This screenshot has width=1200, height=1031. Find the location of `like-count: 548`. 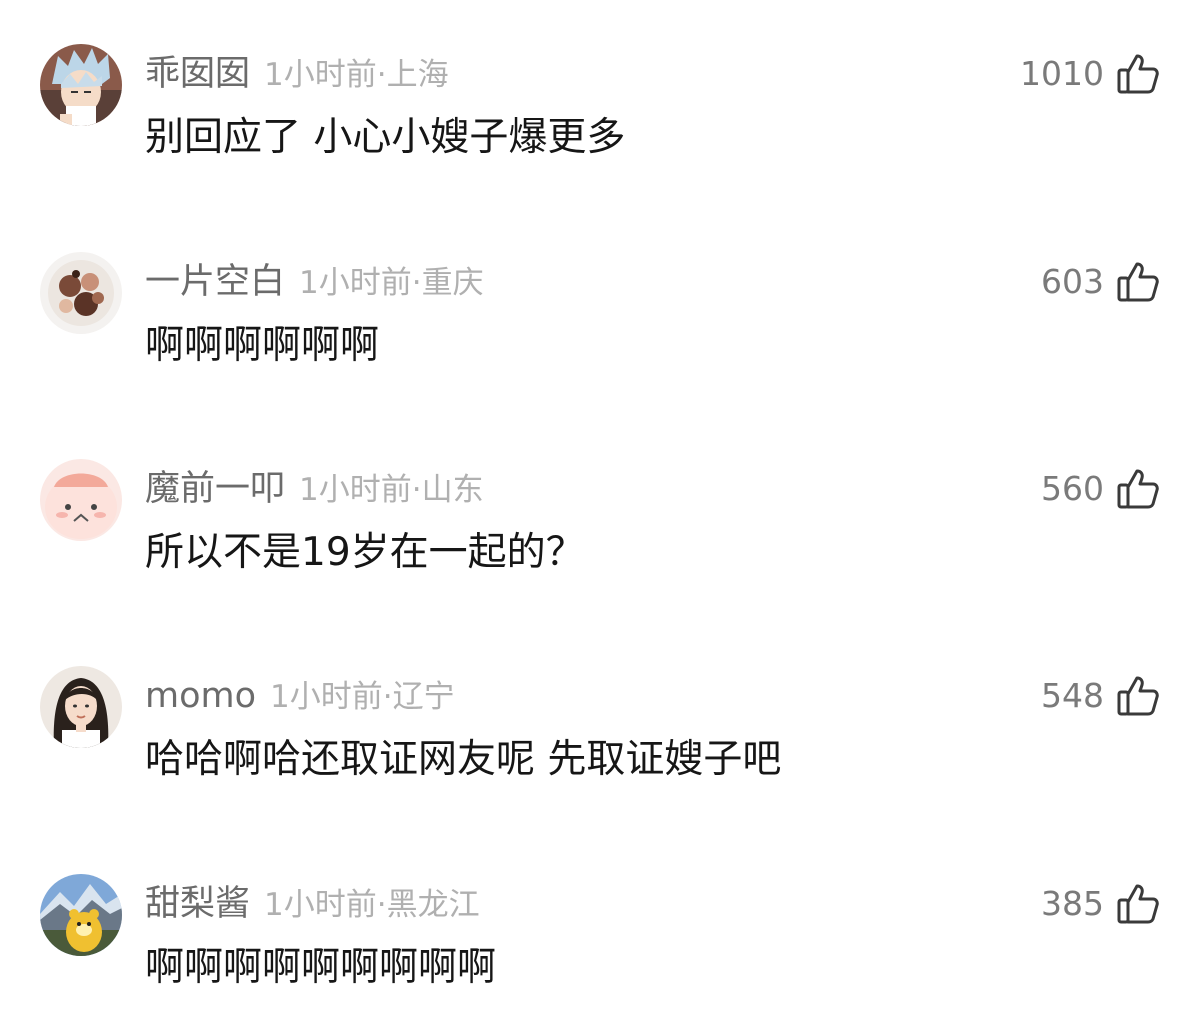

like-count: 548 is located at coordinates (1072, 695).